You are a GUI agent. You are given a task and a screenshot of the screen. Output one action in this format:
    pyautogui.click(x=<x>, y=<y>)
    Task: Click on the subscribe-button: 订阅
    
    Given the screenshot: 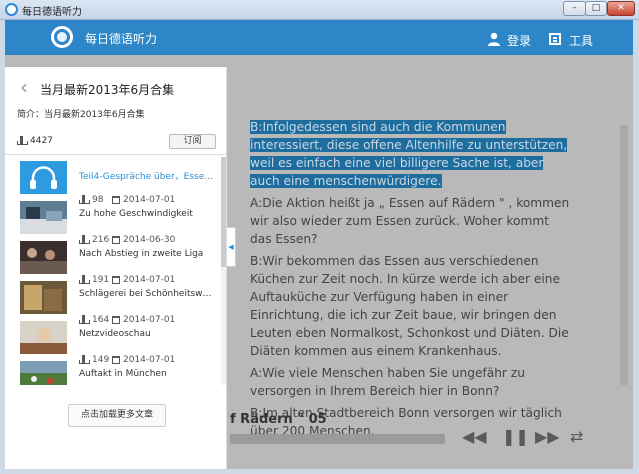 What is the action you would take?
    pyautogui.click(x=192, y=141)
    